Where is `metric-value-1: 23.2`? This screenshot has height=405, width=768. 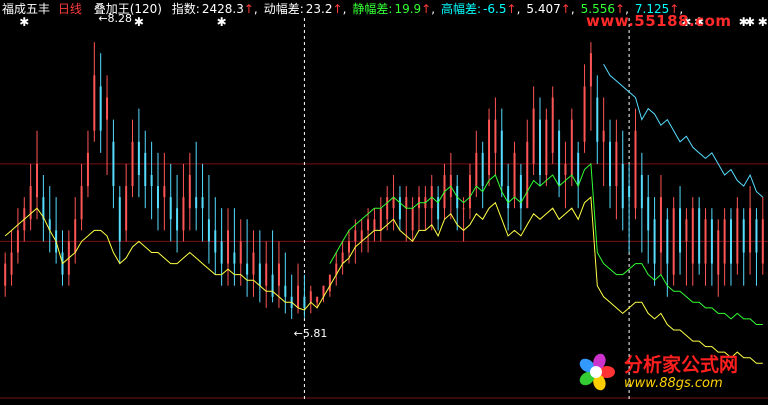 metric-value-1: 23.2 is located at coordinates (319, 9).